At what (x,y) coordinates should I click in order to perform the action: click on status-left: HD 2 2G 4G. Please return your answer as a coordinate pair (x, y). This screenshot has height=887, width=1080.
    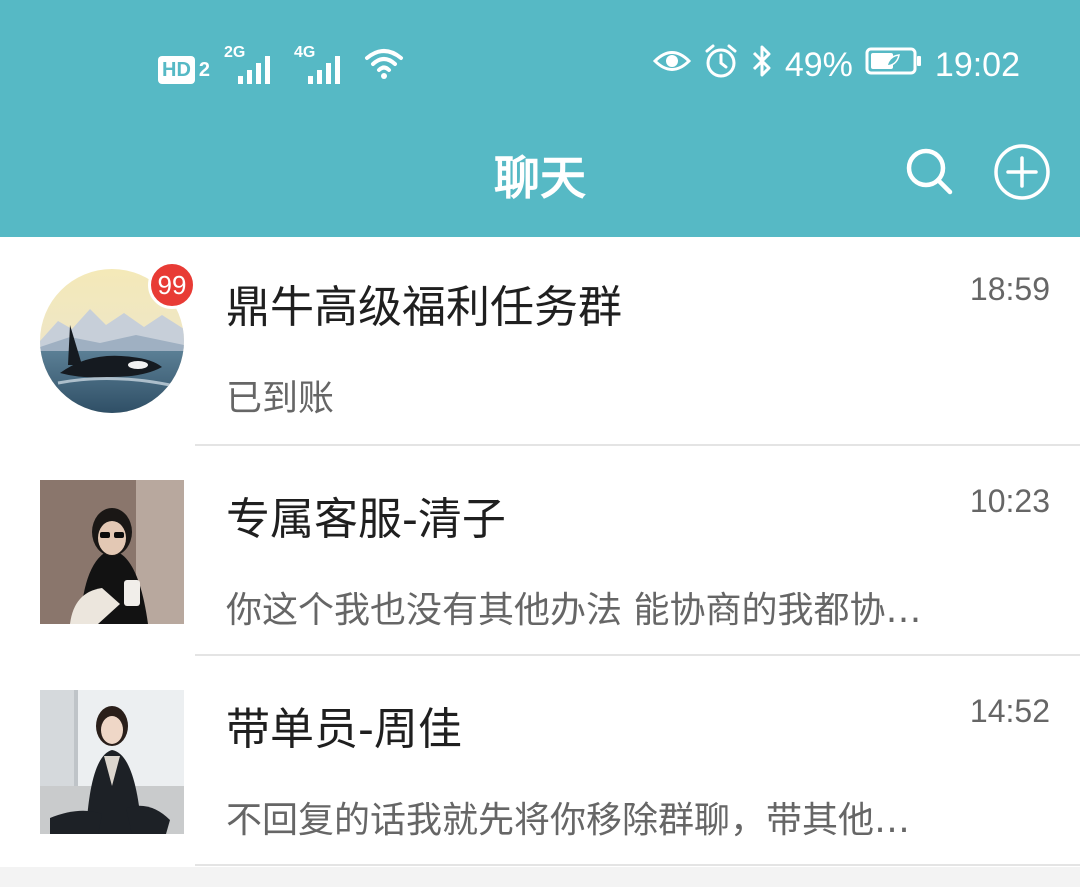
    Looking at the image, I should click on (281, 64).